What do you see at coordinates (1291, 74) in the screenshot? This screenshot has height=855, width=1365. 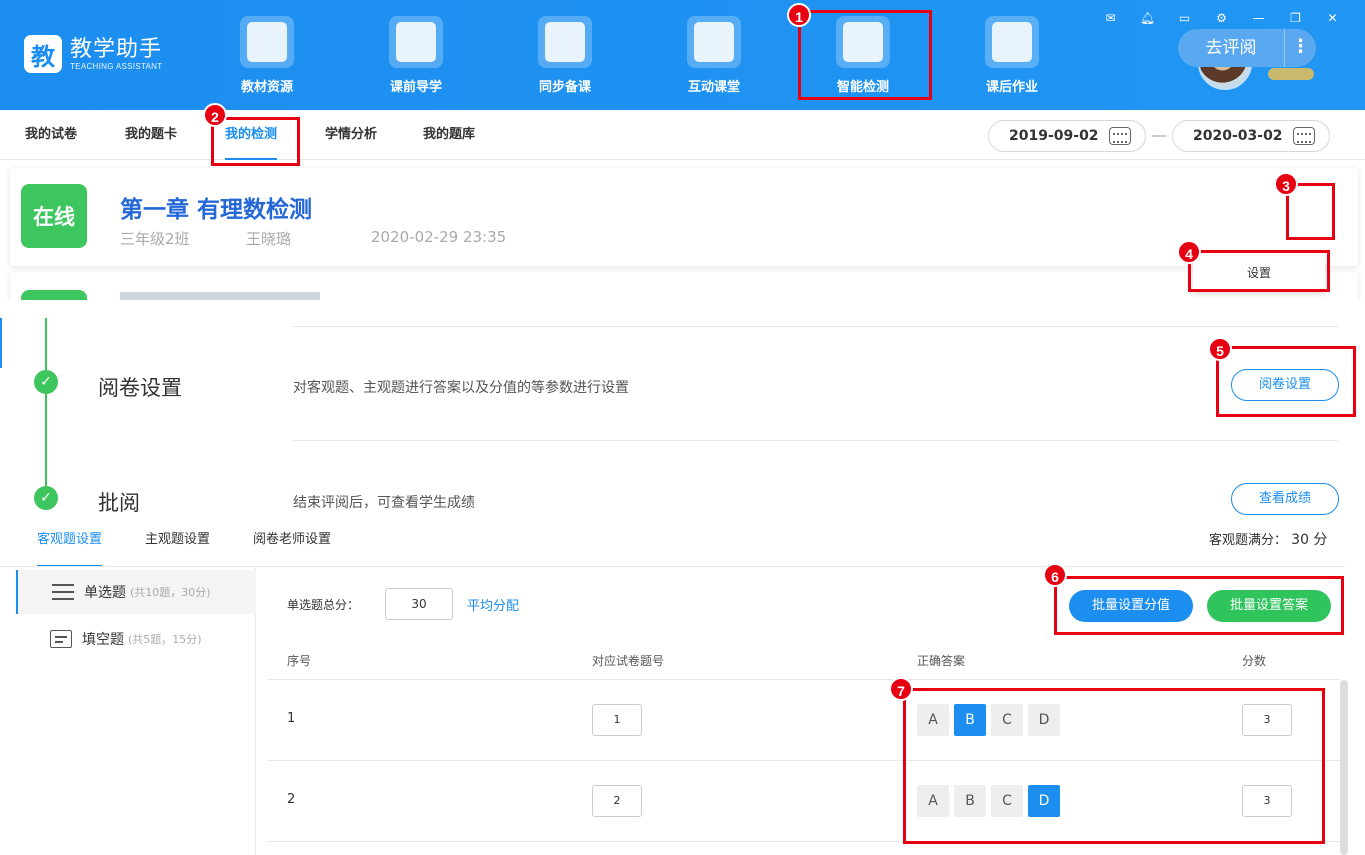 I see `user-tag-blurred` at bounding box center [1291, 74].